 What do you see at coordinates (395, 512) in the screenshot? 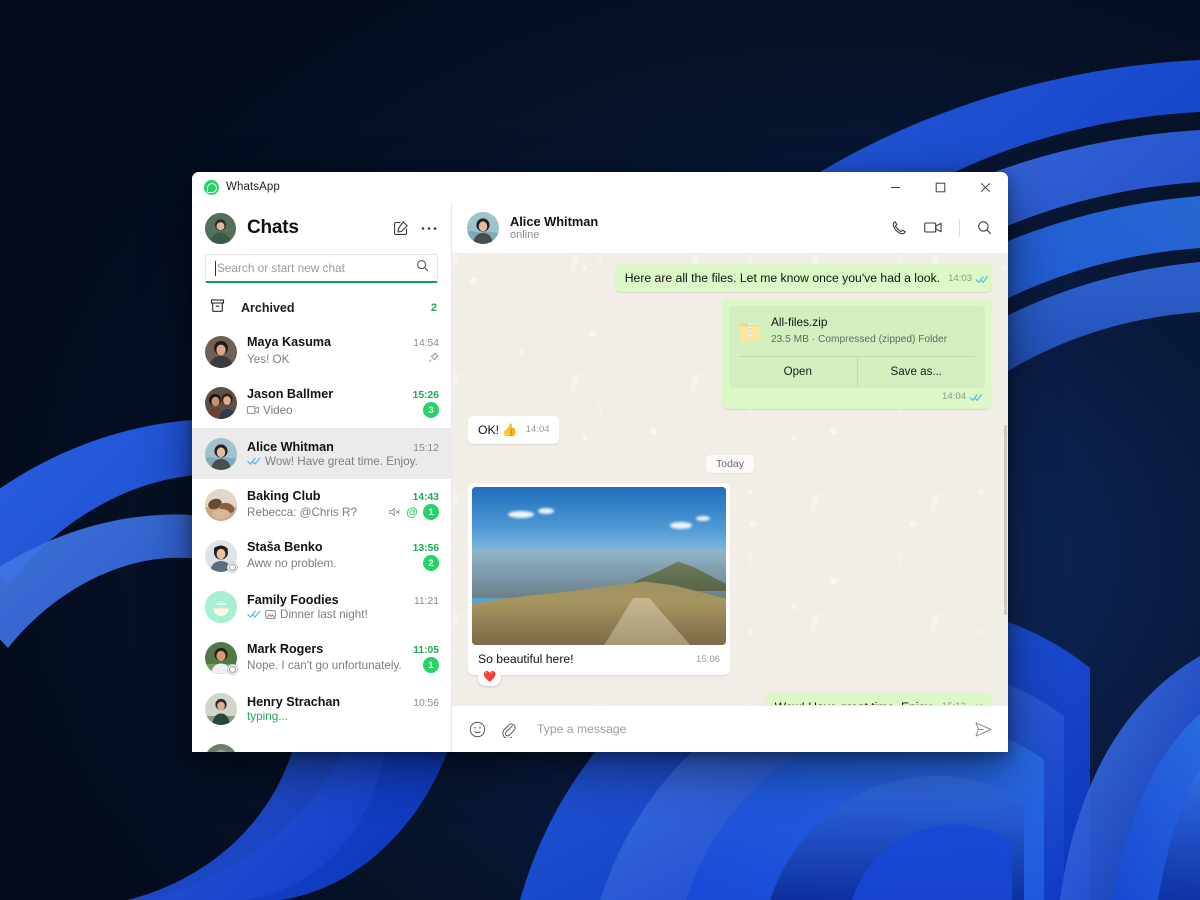
I see `mute-icon` at bounding box center [395, 512].